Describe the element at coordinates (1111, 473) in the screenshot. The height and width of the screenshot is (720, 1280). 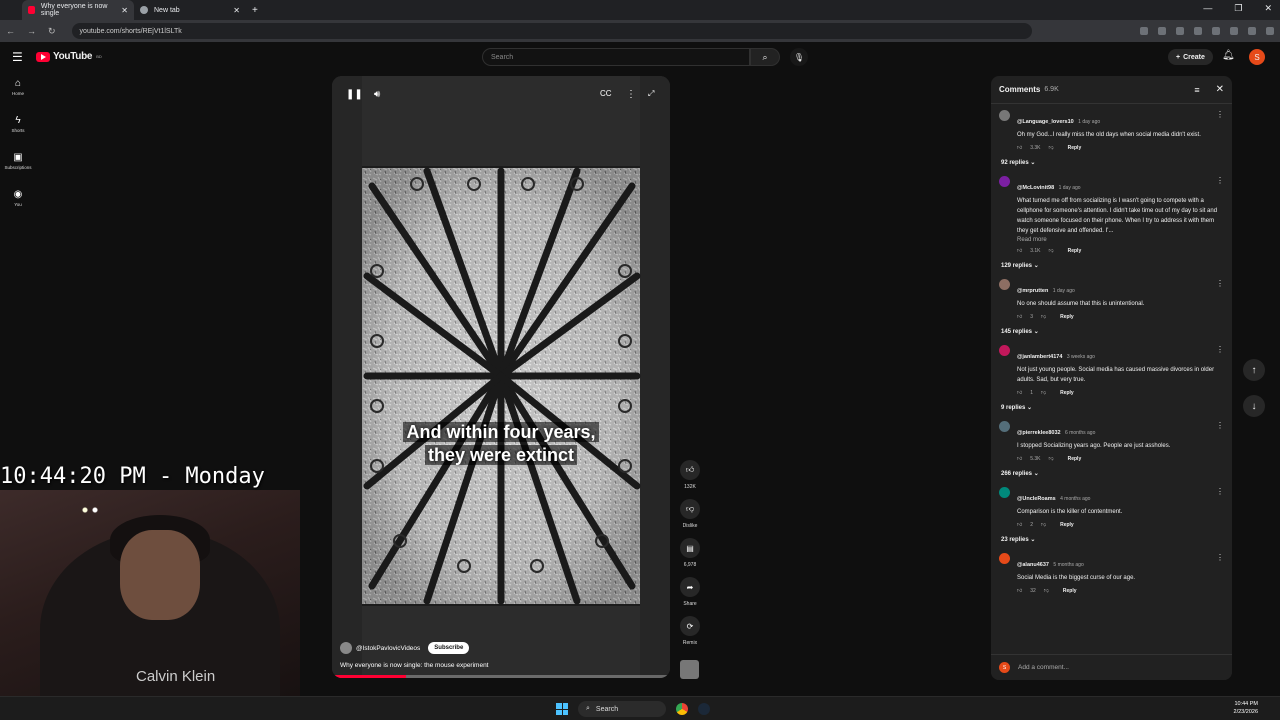
I see `view-replies-button: 266 replies ⌄` at that location.